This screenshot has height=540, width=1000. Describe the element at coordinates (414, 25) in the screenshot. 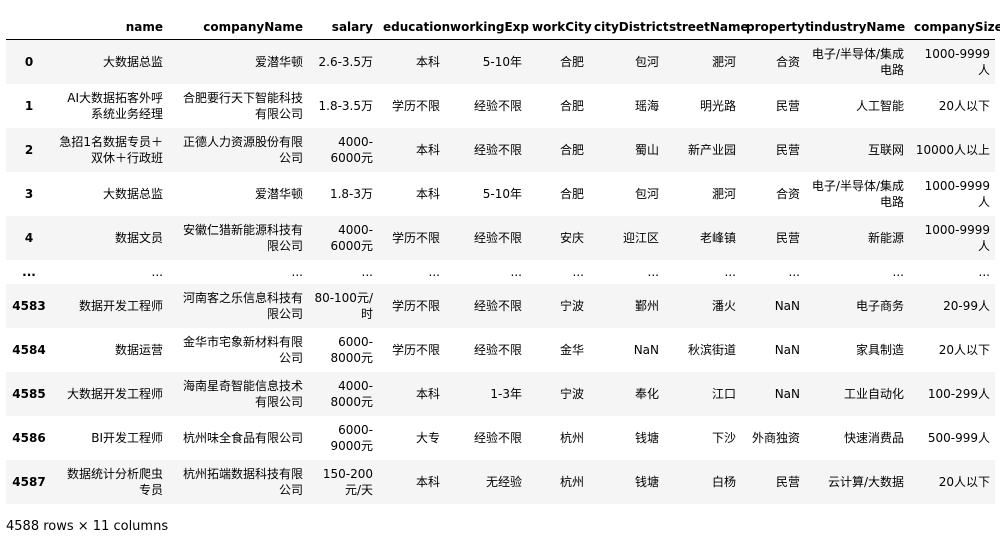

I see `column-header-education: education` at that location.